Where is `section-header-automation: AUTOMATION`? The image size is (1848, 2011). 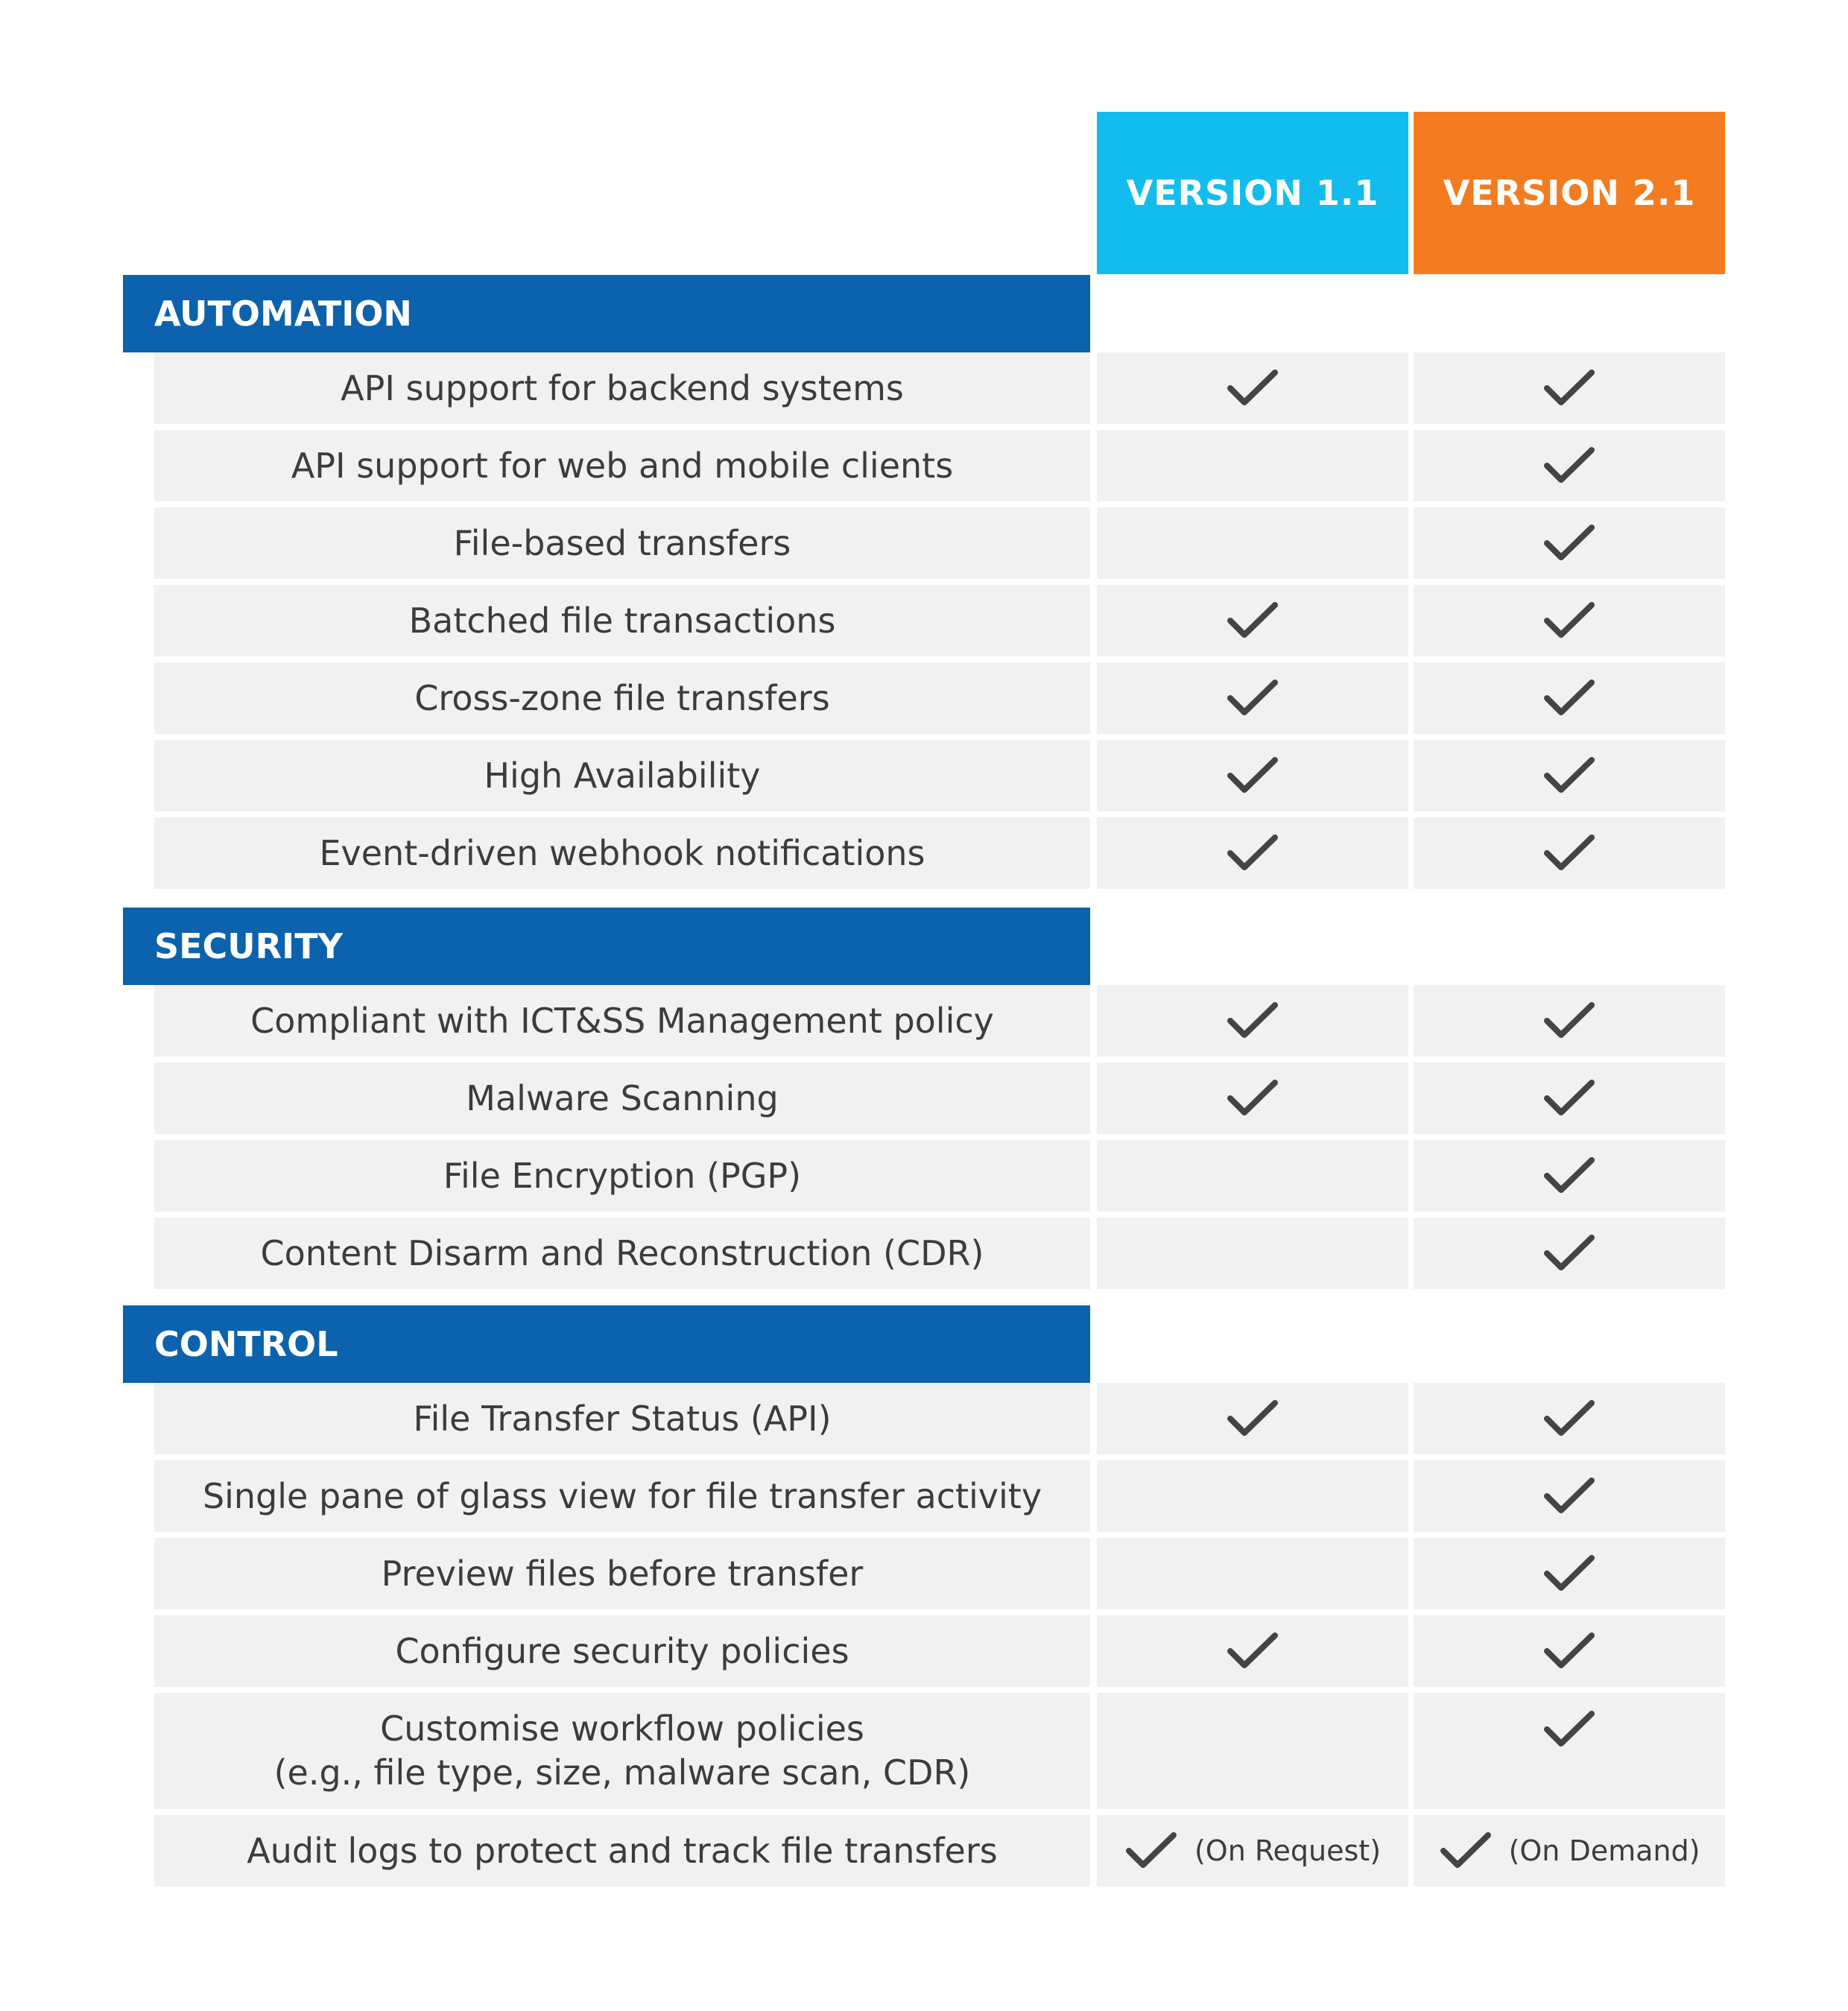 section-header-automation: AUTOMATION is located at coordinates (606, 313).